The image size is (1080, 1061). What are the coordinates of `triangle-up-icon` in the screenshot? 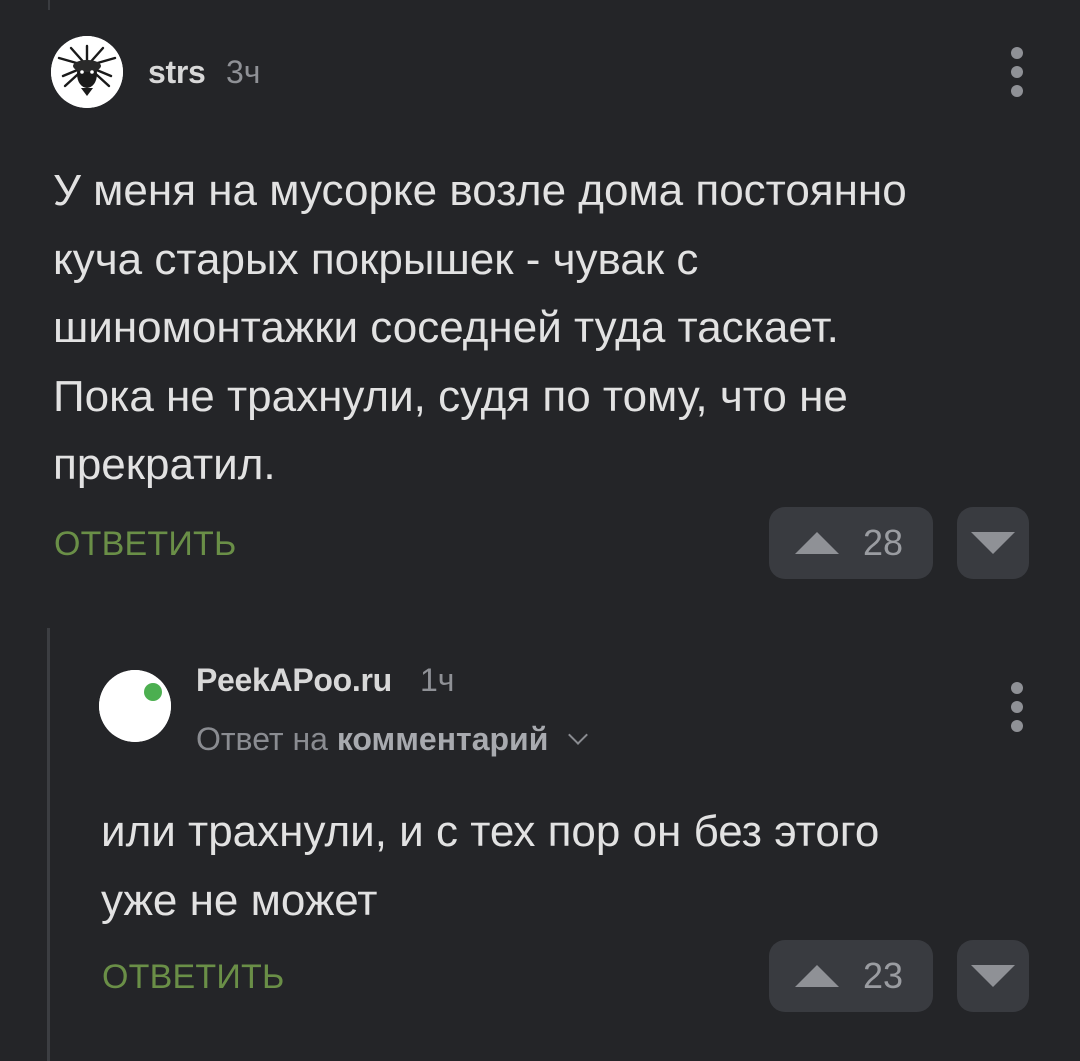 It's located at (817, 976).